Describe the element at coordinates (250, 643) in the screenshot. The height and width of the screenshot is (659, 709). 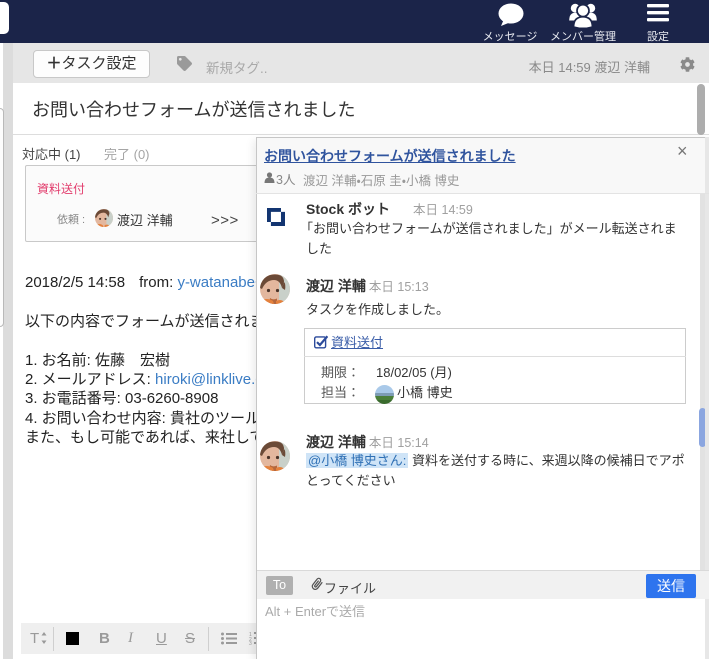
I see `svg-text: 3` at that location.